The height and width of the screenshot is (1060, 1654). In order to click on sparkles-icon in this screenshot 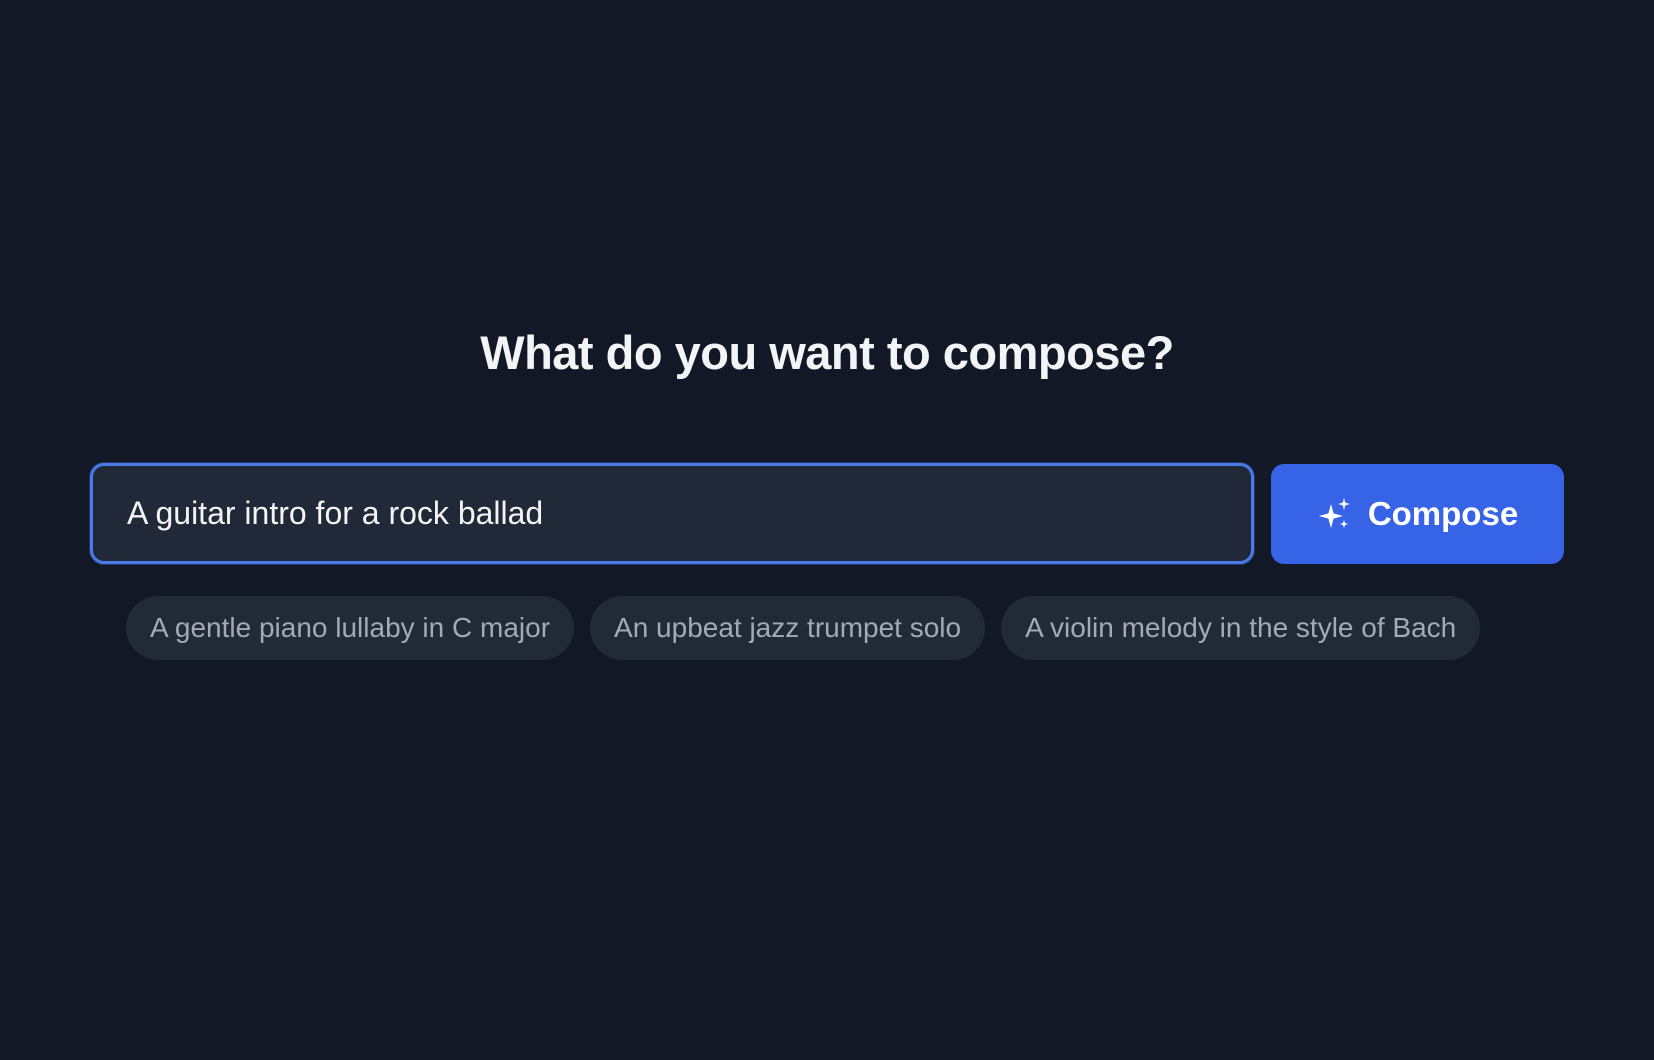, I will do `click(1335, 514)`.